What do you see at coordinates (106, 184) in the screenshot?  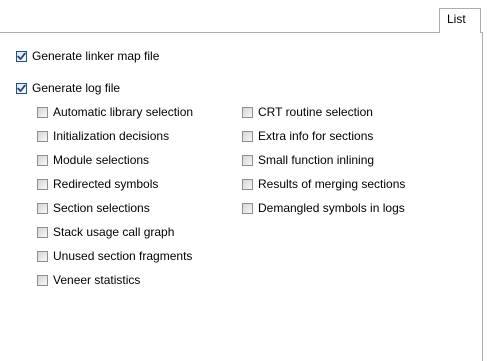 I see `log-option-label: Redirected symbols` at bounding box center [106, 184].